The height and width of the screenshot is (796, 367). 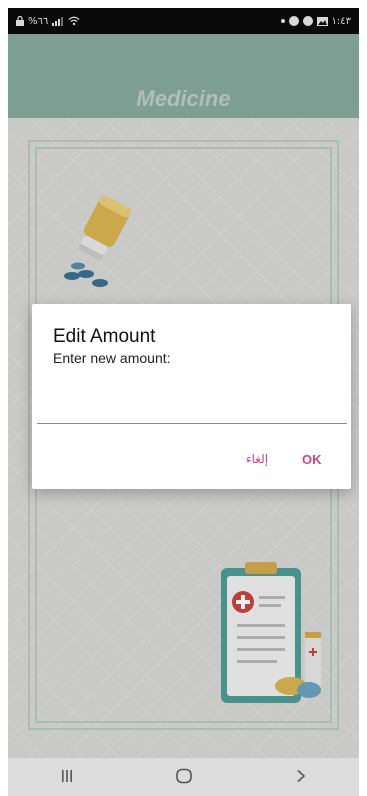 I want to click on app-notification-icon, so click(x=293, y=21).